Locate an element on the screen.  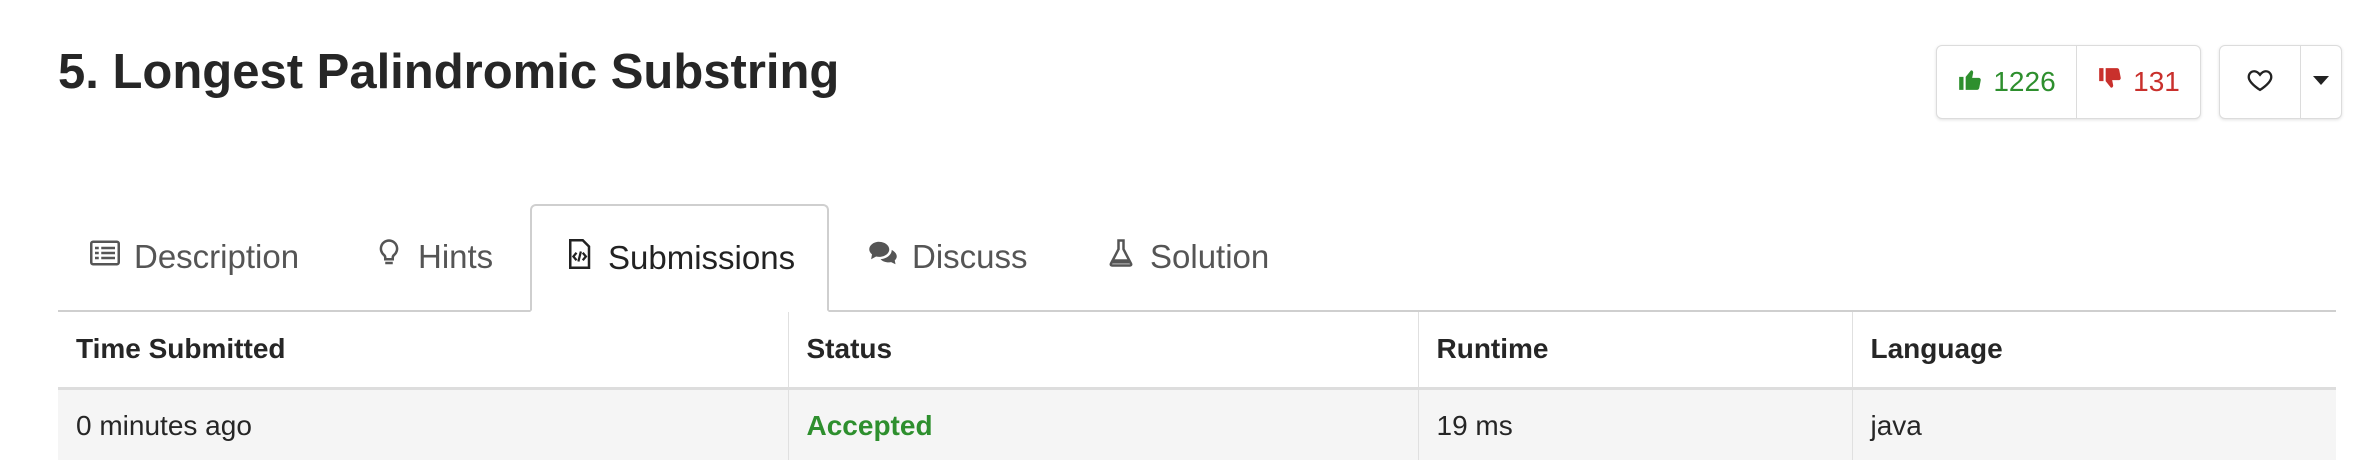
comments-icon is located at coordinates (883, 257).